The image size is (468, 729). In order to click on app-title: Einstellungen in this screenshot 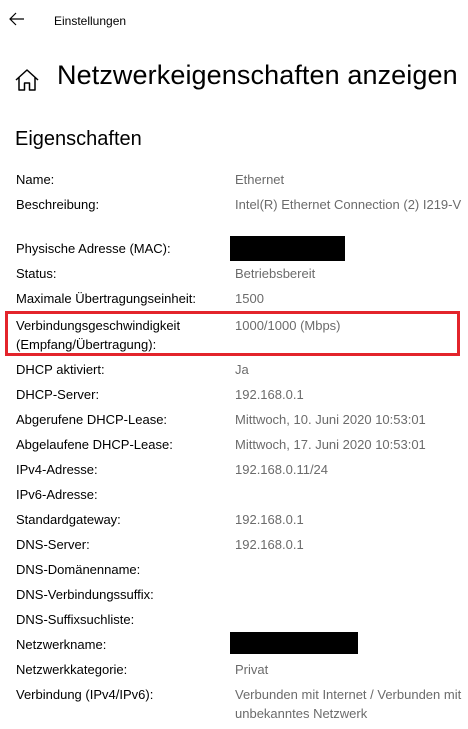, I will do `click(90, 21)`.